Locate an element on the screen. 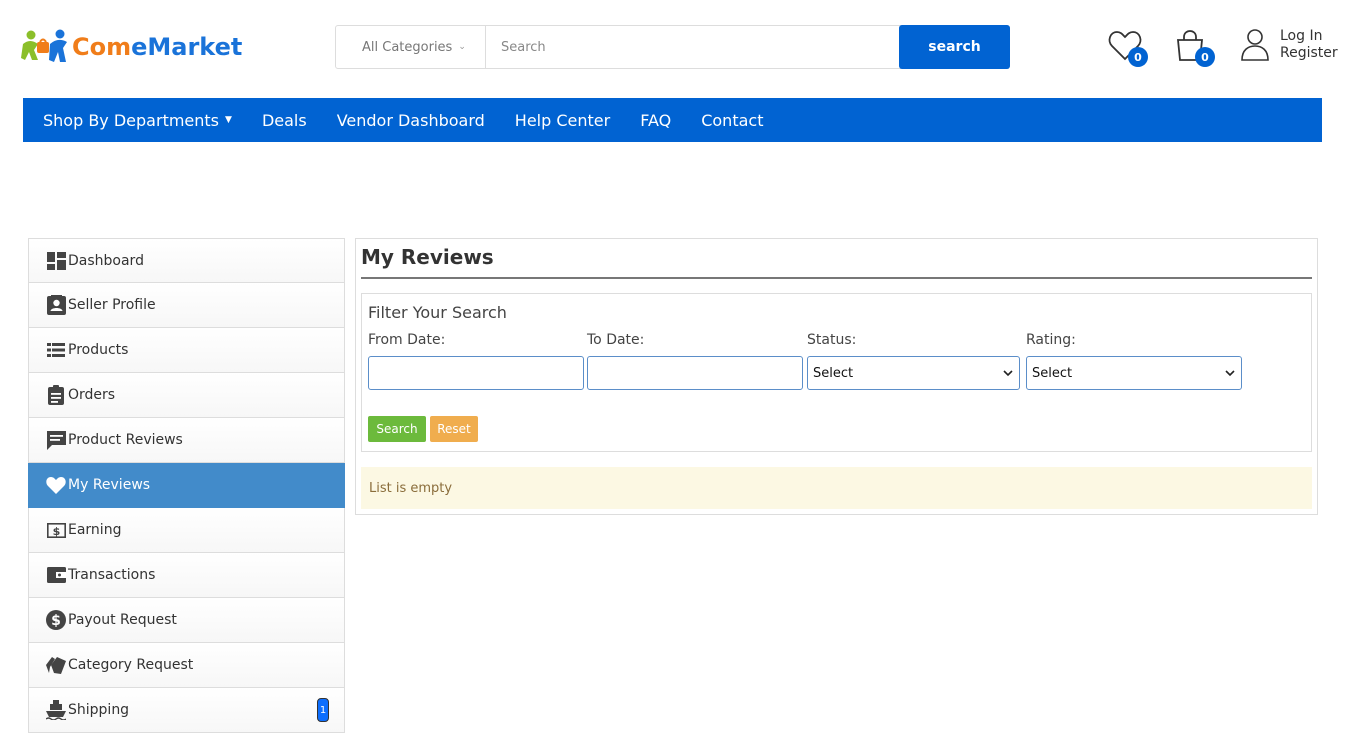  rating-label: Rating: is located at coordinates (1051, 340).